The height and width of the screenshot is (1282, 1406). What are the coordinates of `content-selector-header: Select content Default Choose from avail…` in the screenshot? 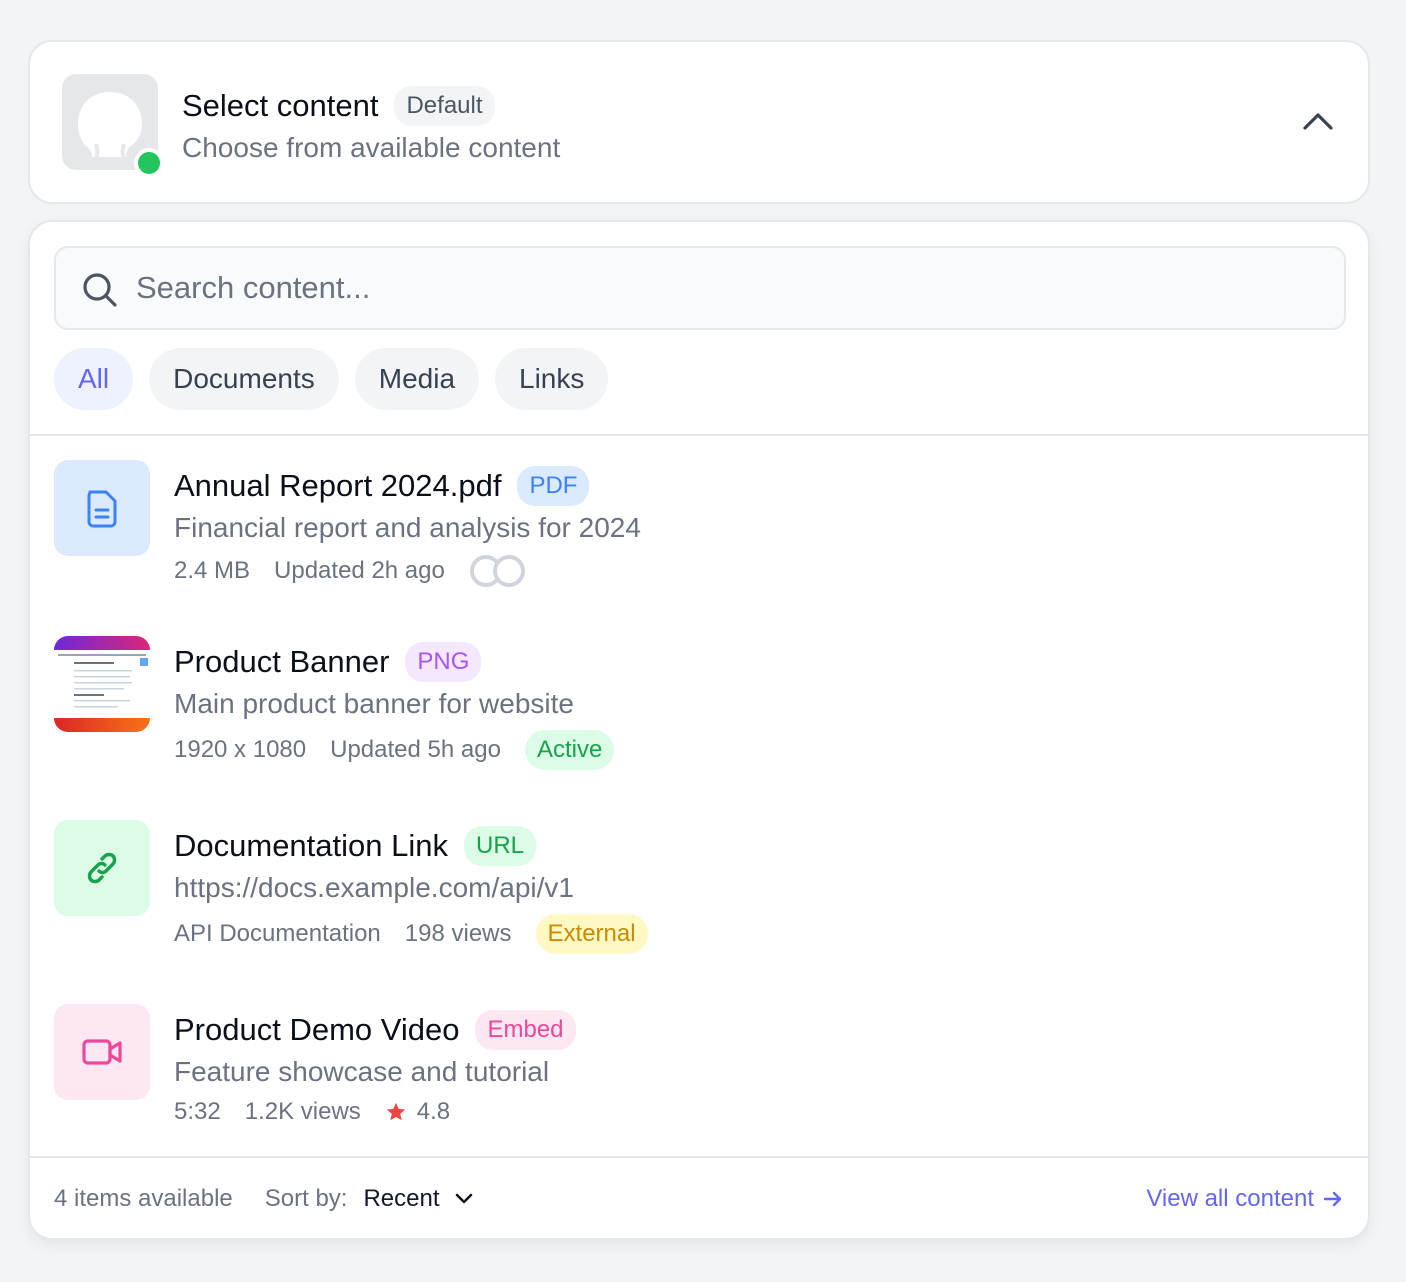 It's located at (699, 122).